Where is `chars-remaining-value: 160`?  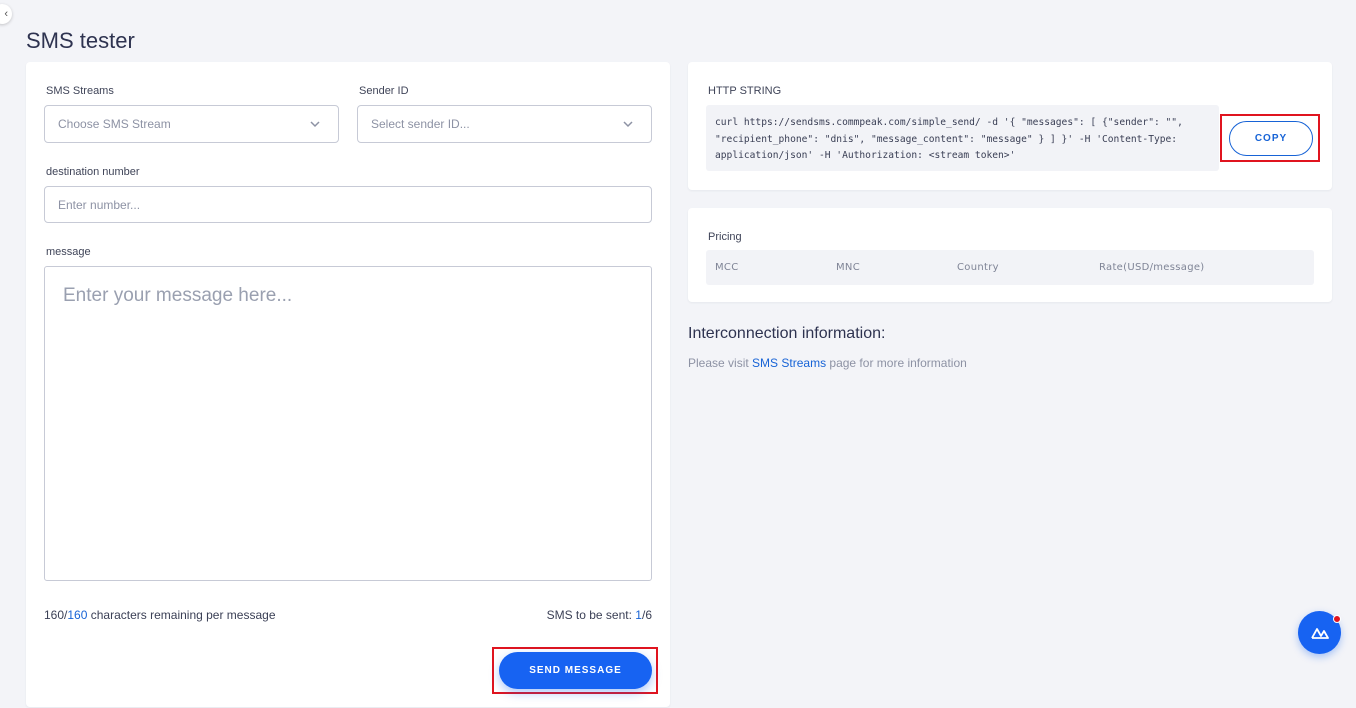
chars-remaining-value: 160 is located at coordinates (54, 615).